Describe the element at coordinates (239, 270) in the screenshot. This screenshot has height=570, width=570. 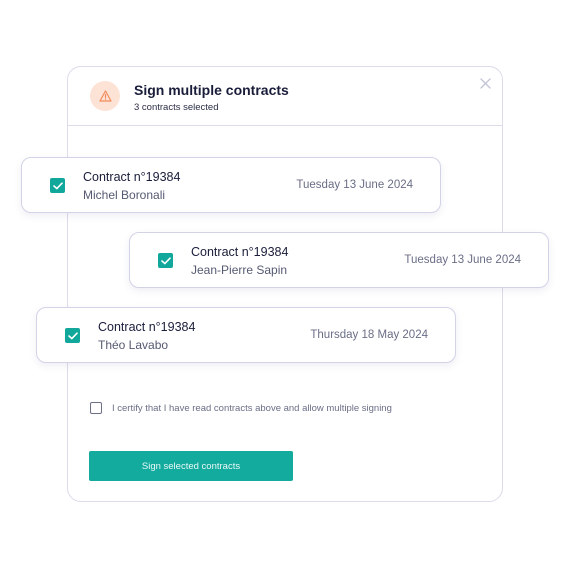
I see `contract-signer: Jean-Pierre Sapin` at that location.